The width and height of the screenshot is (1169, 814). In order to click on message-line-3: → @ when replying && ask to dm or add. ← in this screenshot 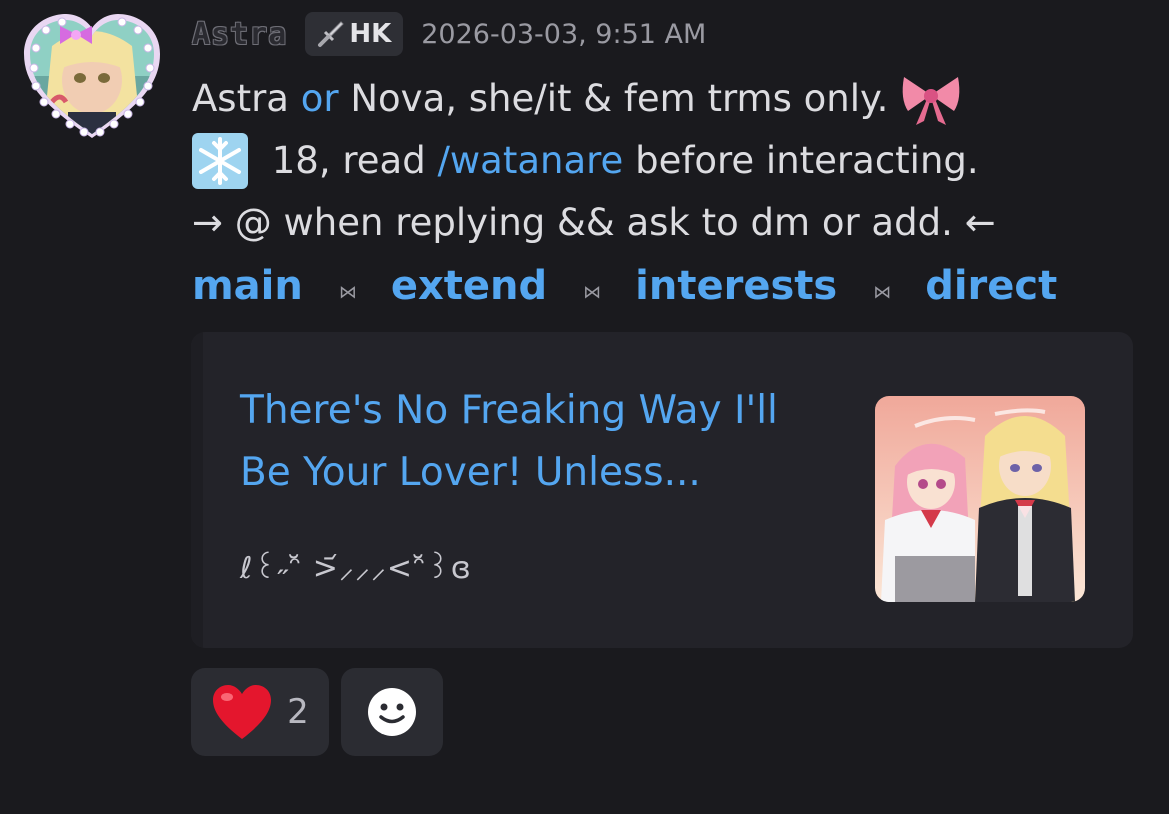, I will do `click(672, 223)`.